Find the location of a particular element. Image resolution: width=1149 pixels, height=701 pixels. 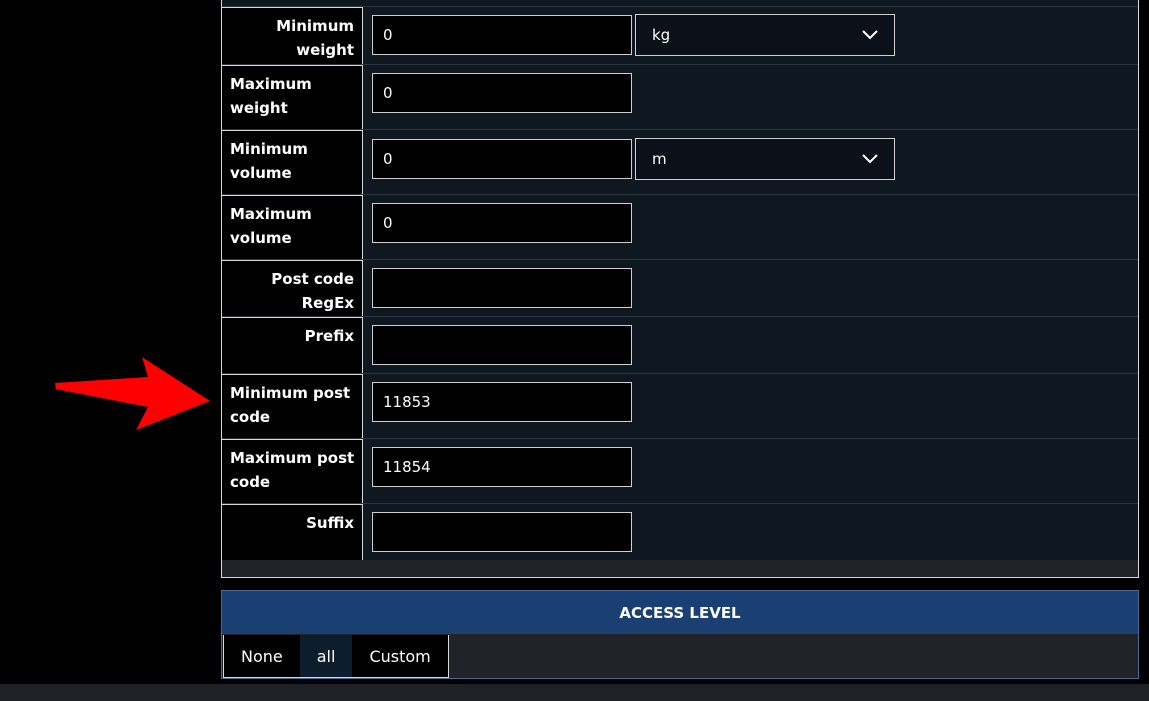

row-minimum-volume: Minimum volume m is located at coordinates (680, 162).